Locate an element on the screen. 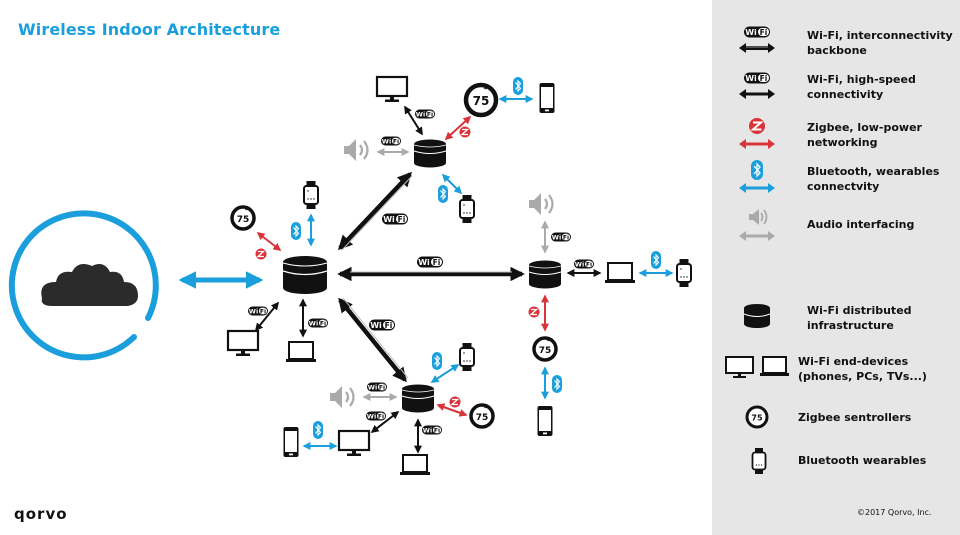  speaker-right is located at coordinates (540, 204).